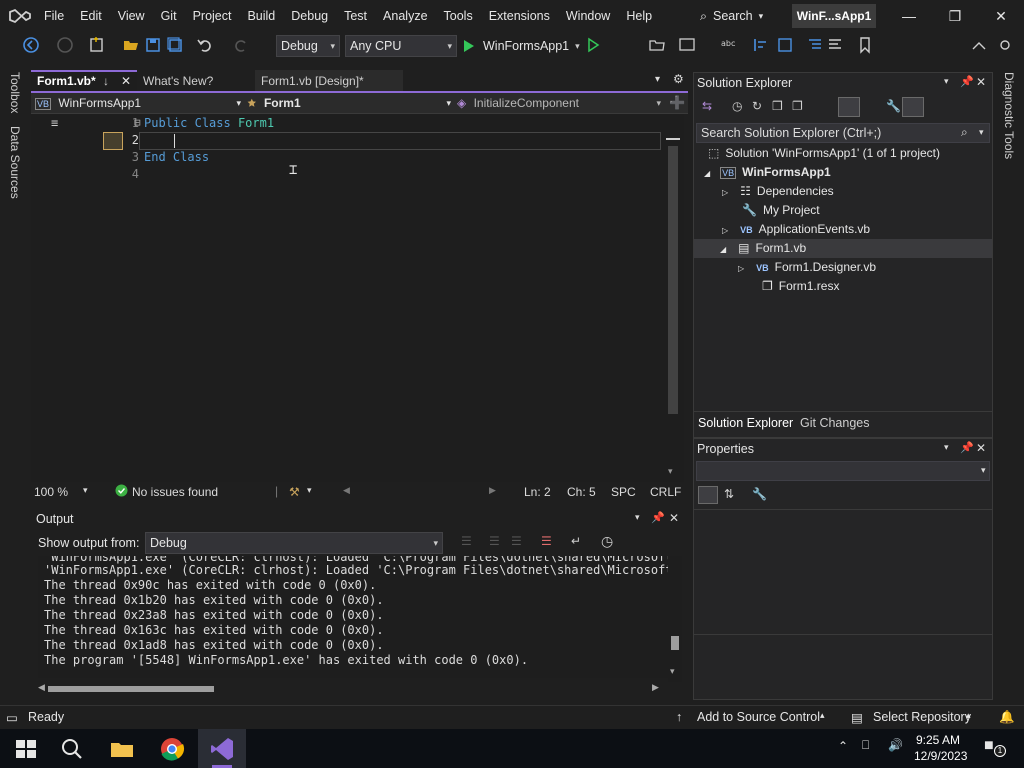  What do you see at coordinates (796, 229) in the screenshot?
I see `tree-item-application-events: ▷ VB ApplicationEvents.vb` at bounding box center [796, 229].